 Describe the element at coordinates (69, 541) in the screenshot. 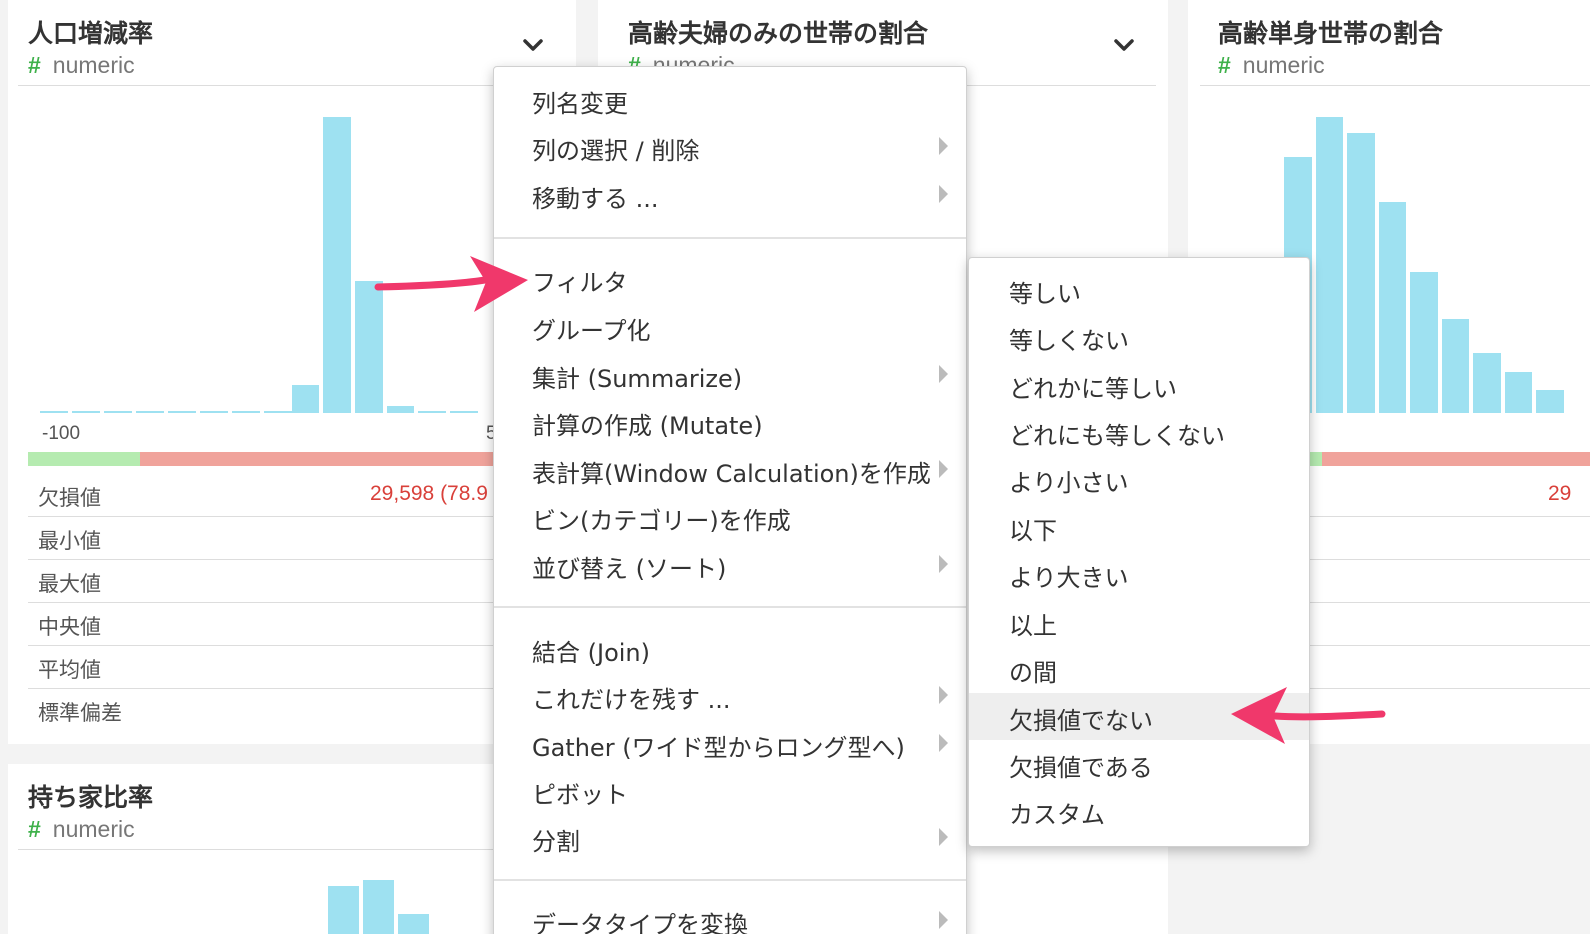

I see `stat-label: 最小値` at that location.